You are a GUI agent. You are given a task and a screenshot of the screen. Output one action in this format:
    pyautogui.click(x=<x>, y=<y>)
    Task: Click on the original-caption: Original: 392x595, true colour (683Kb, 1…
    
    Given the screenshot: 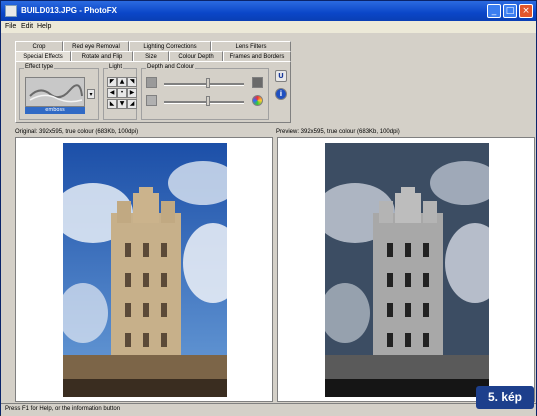 What is the action you would take?
    pyautogui.click(x=77, y=132)
    